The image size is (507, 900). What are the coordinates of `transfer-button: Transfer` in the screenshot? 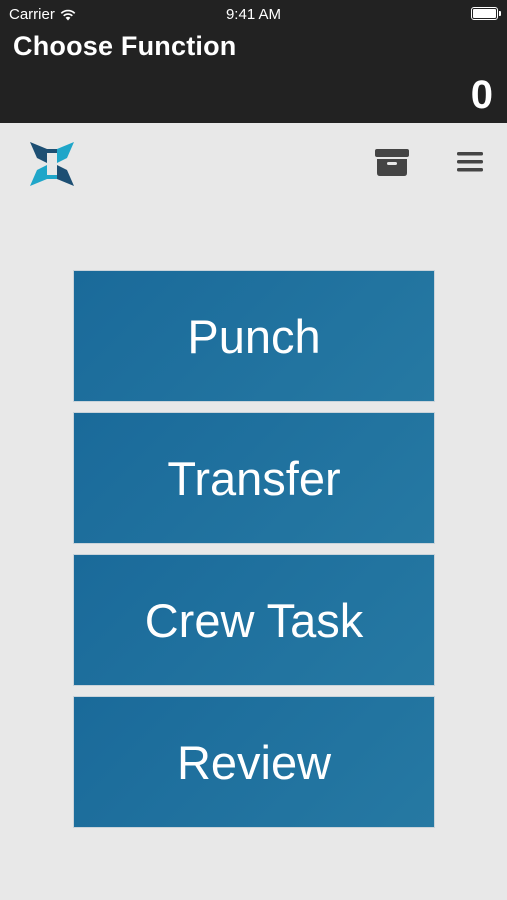 It's located at (254, 478).